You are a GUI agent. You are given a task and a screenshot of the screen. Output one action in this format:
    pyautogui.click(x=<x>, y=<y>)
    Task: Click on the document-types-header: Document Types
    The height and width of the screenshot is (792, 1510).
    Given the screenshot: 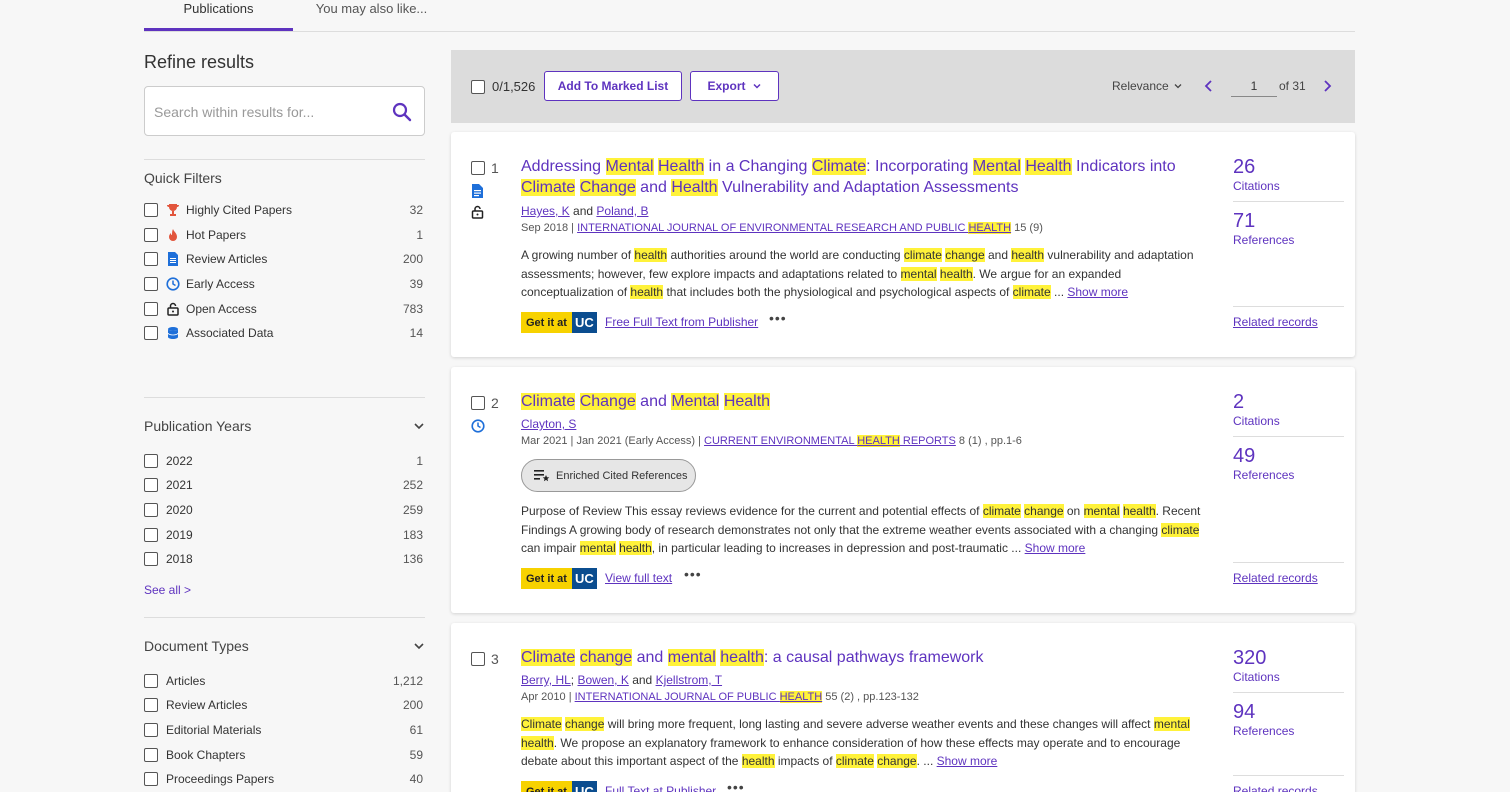 What is the action you would take?
    pyautogui.click(x=284, y=646)
    